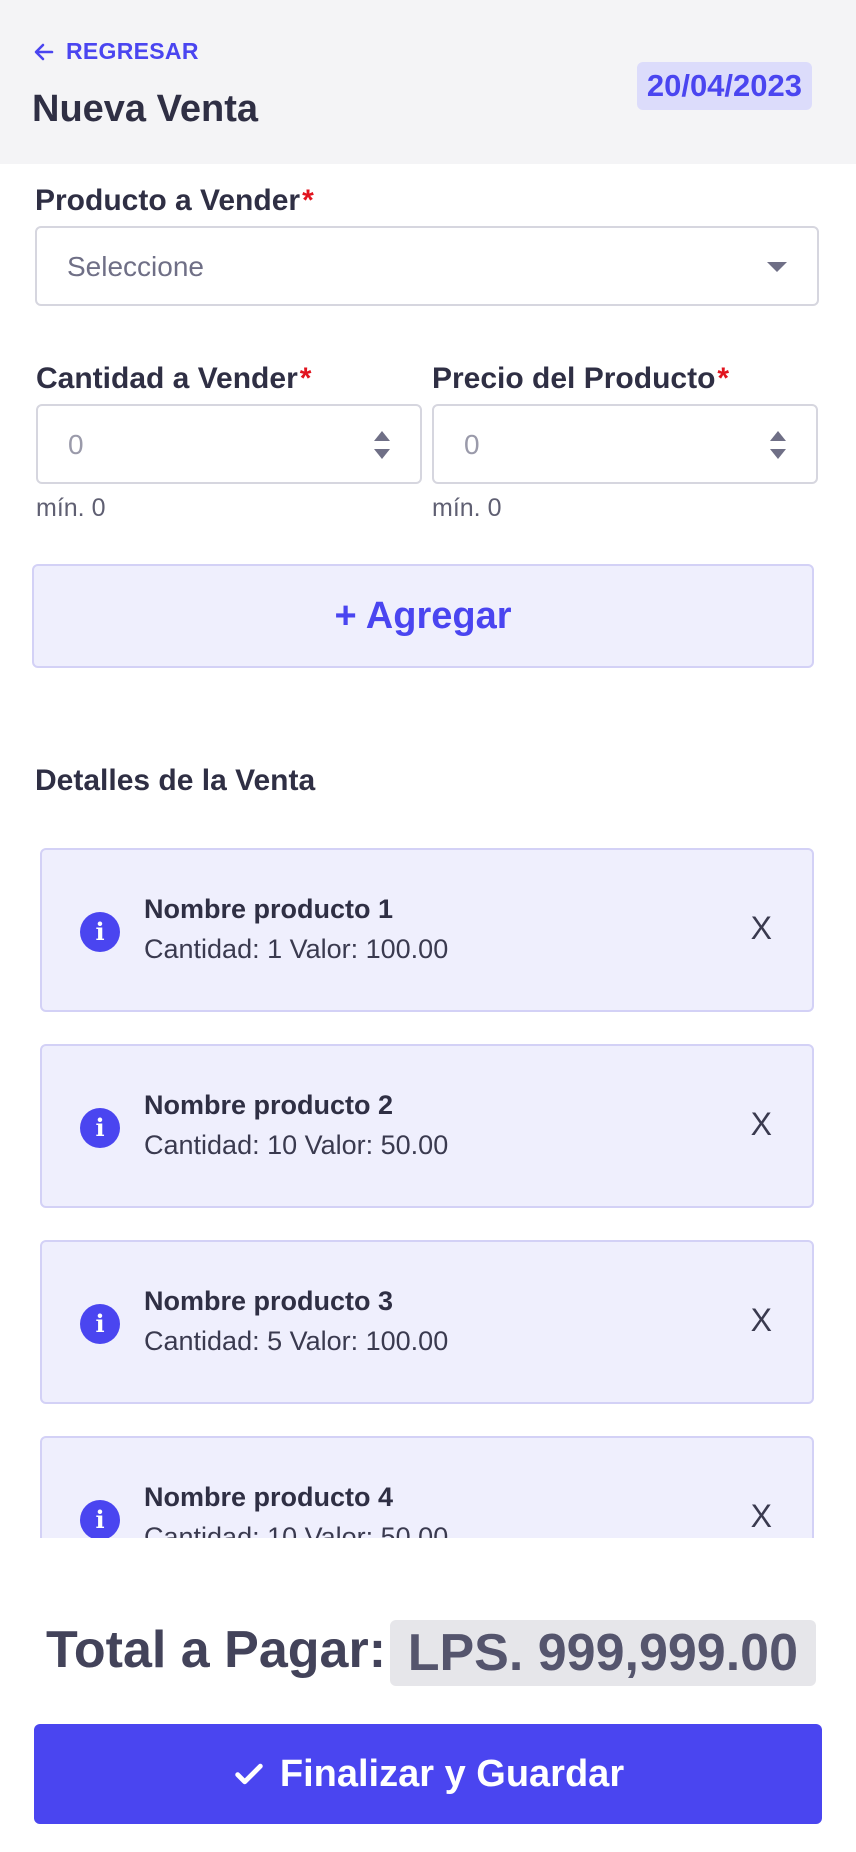 The image size is (856, 1852). What do you see at coordinates (229, 444) in the screenshot?
I see `quantity-input: 0` at bounding box center [229, 444].